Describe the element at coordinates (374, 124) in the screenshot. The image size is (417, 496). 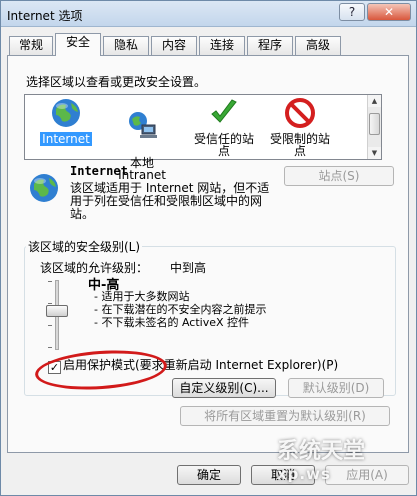
I see `scroll-thumb` at that location.